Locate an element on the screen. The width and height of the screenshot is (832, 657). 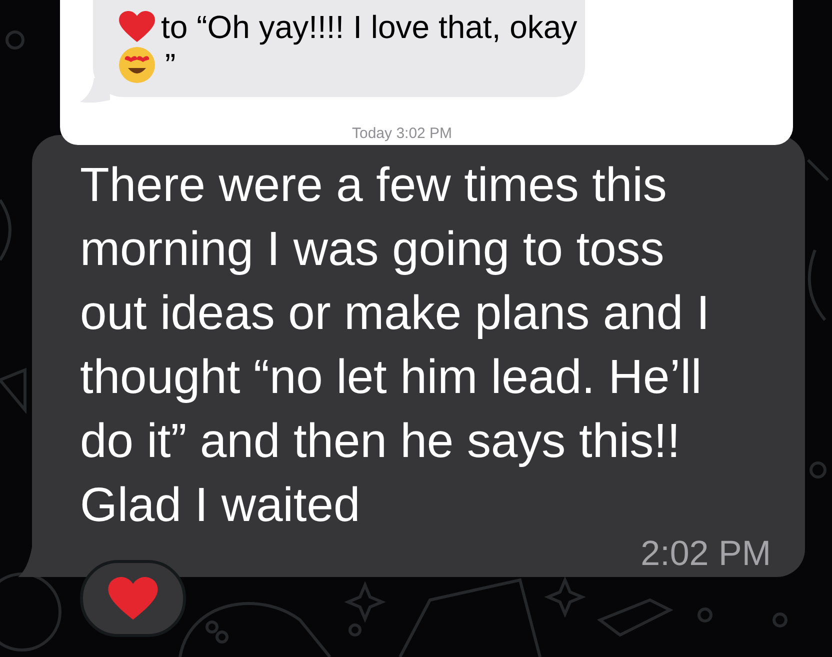
heart-eyes-face-icon is located at coordinates (137, 65).